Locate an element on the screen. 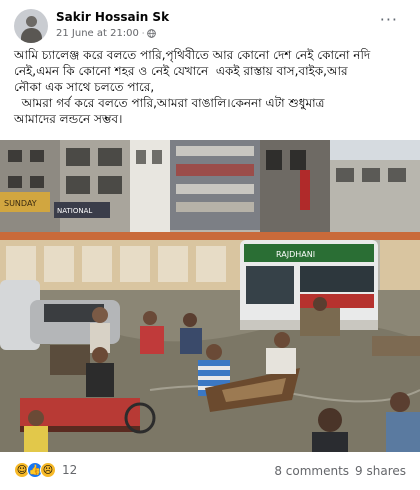 The width and height of the screenshot is (420, 490). engagement-counts: 8 comments 9 shares is located at coordinates (340, 471).